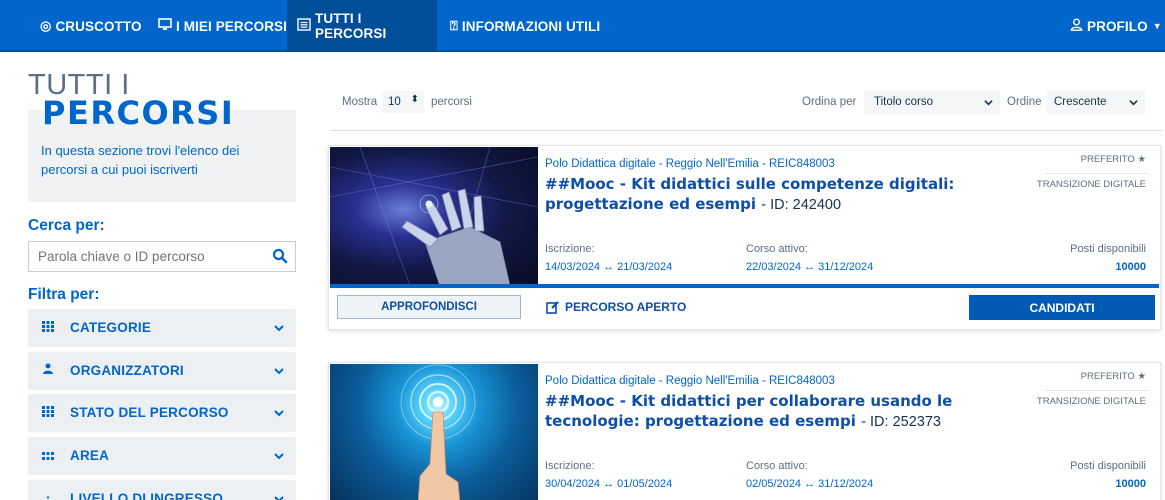  Describe the element at coordinates (434, 432) in the screenshot. I see `finger-touch-image` at that location.